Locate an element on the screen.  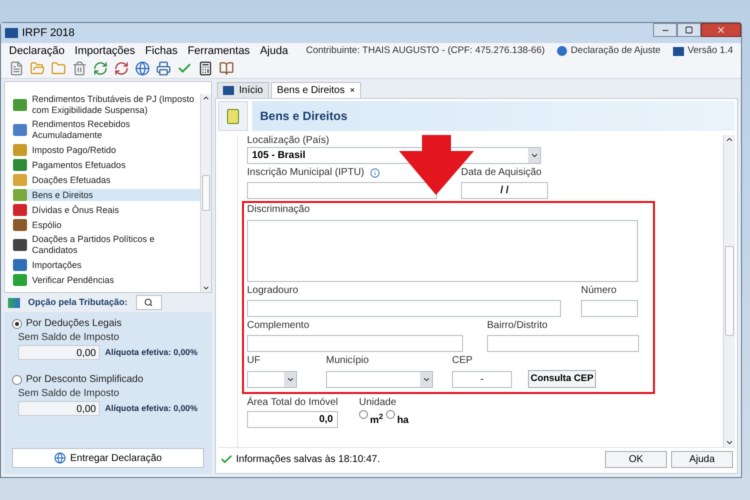
window-title: IRPF 2018 is located at coordinates (48, 33).